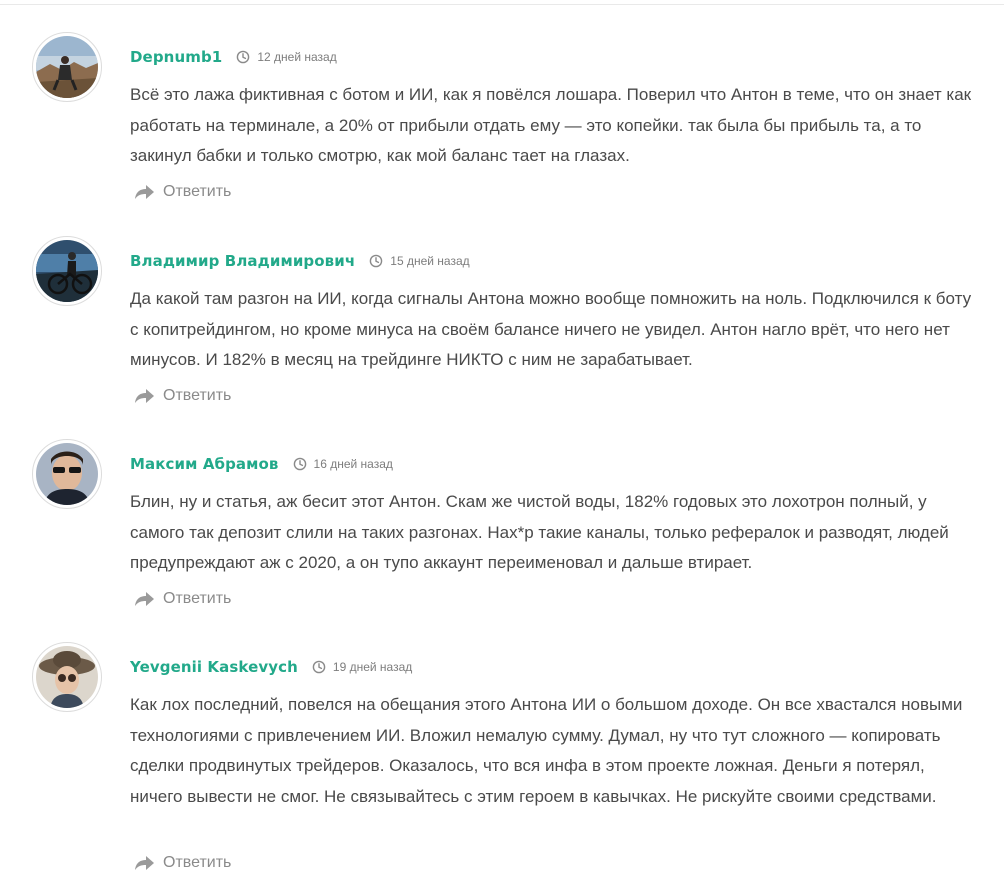 This screenshot has height=889, width=1004. Describe the element at coordinates (296, 57) in the screenshot. I see `comment-date: 12 дней назад` at that location.